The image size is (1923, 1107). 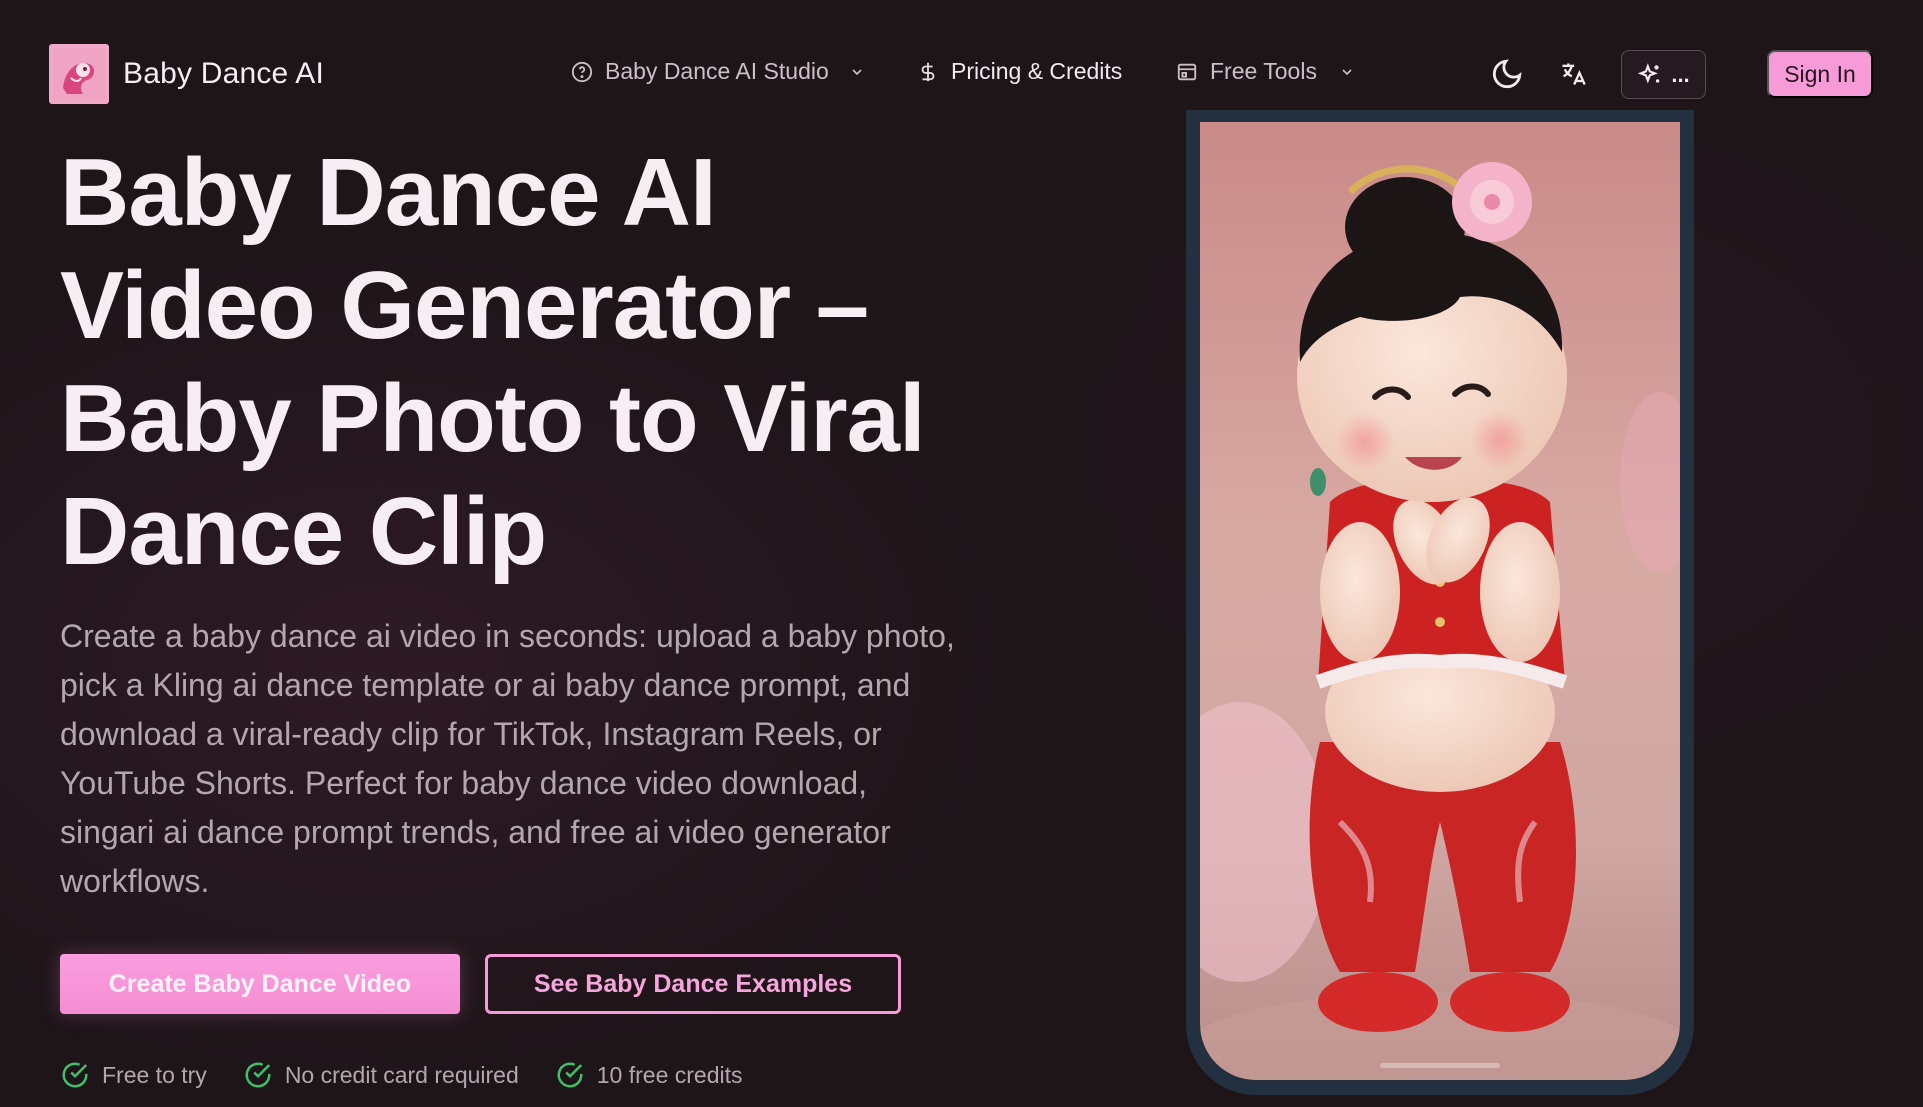 I want to click on help-circle-icon, so click(x=582, y=71).